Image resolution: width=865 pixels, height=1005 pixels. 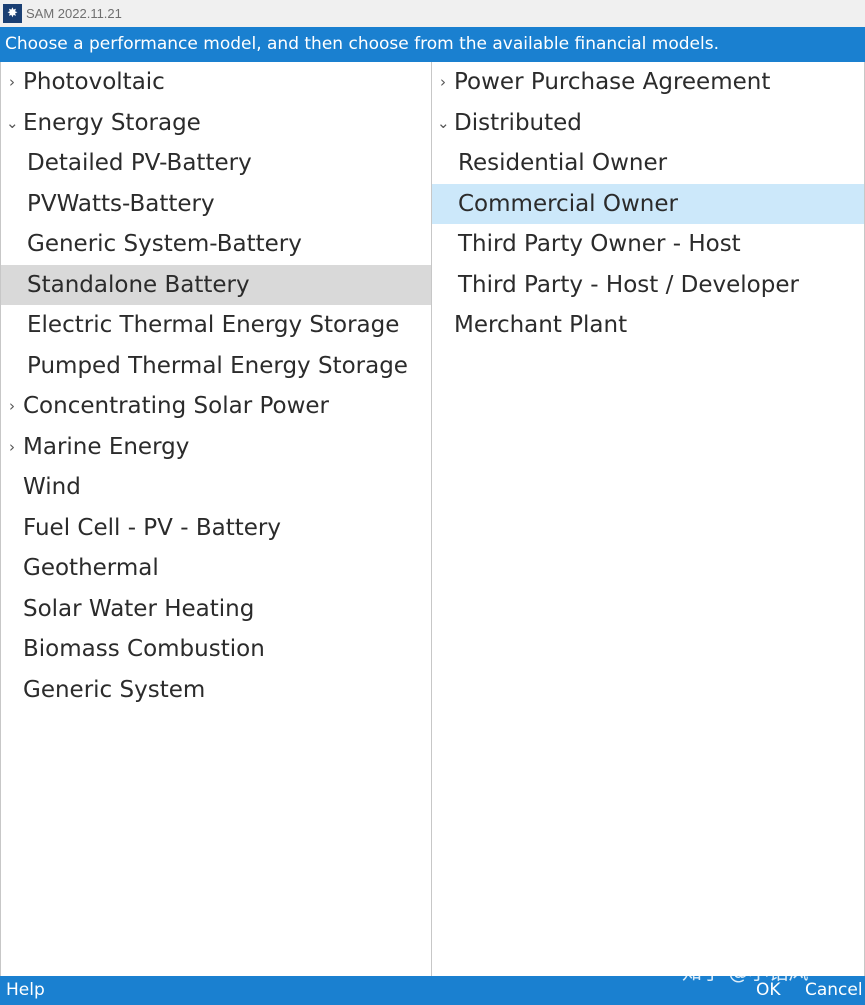 I want to click on tree-item-geothermal: Geothermal, so click(x=216, y=568).